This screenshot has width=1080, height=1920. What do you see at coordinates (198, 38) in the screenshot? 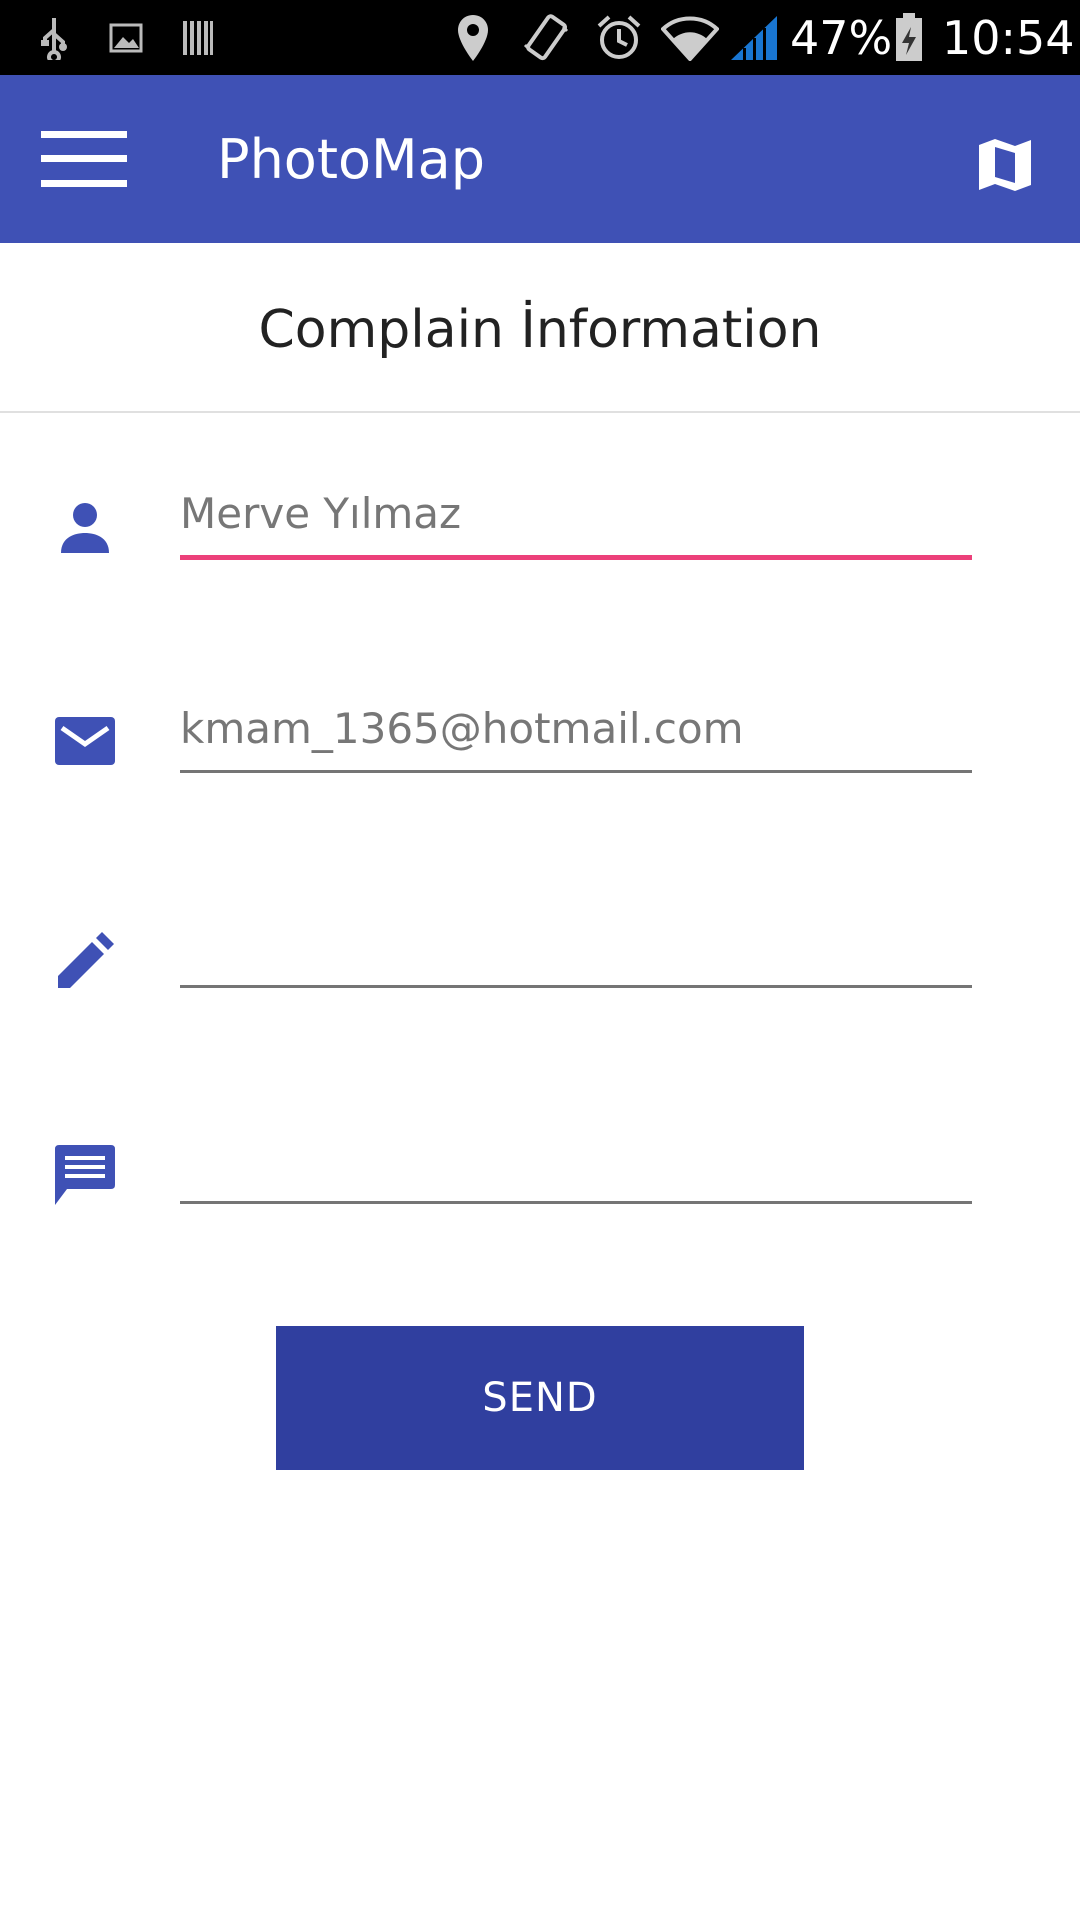
I see `barcode-icon` at bounding box center [198, 38].